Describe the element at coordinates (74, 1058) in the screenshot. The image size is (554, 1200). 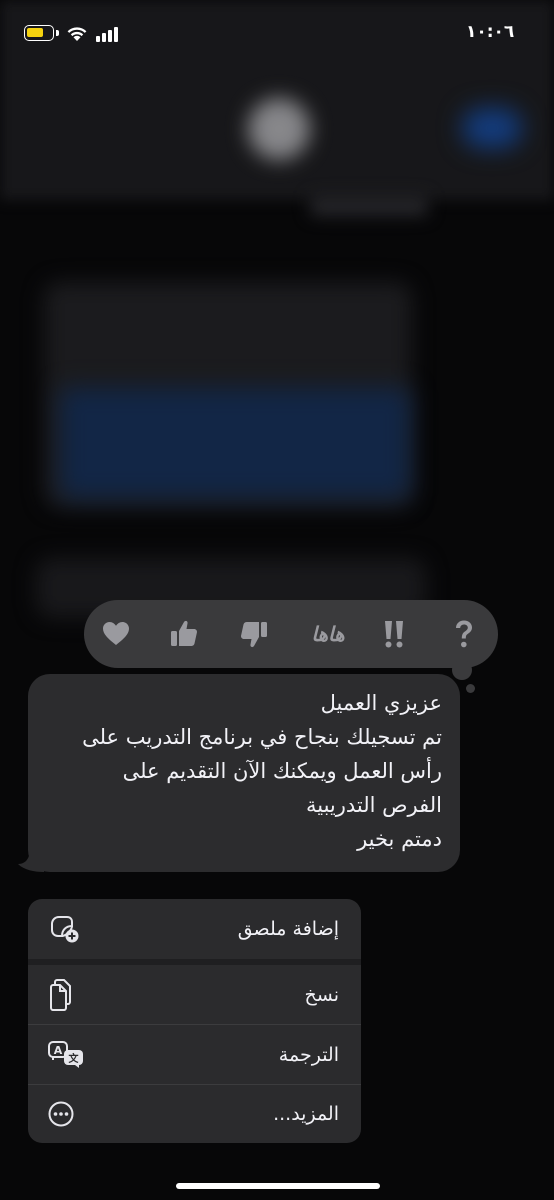
I see `svg-text: 文` at that location.